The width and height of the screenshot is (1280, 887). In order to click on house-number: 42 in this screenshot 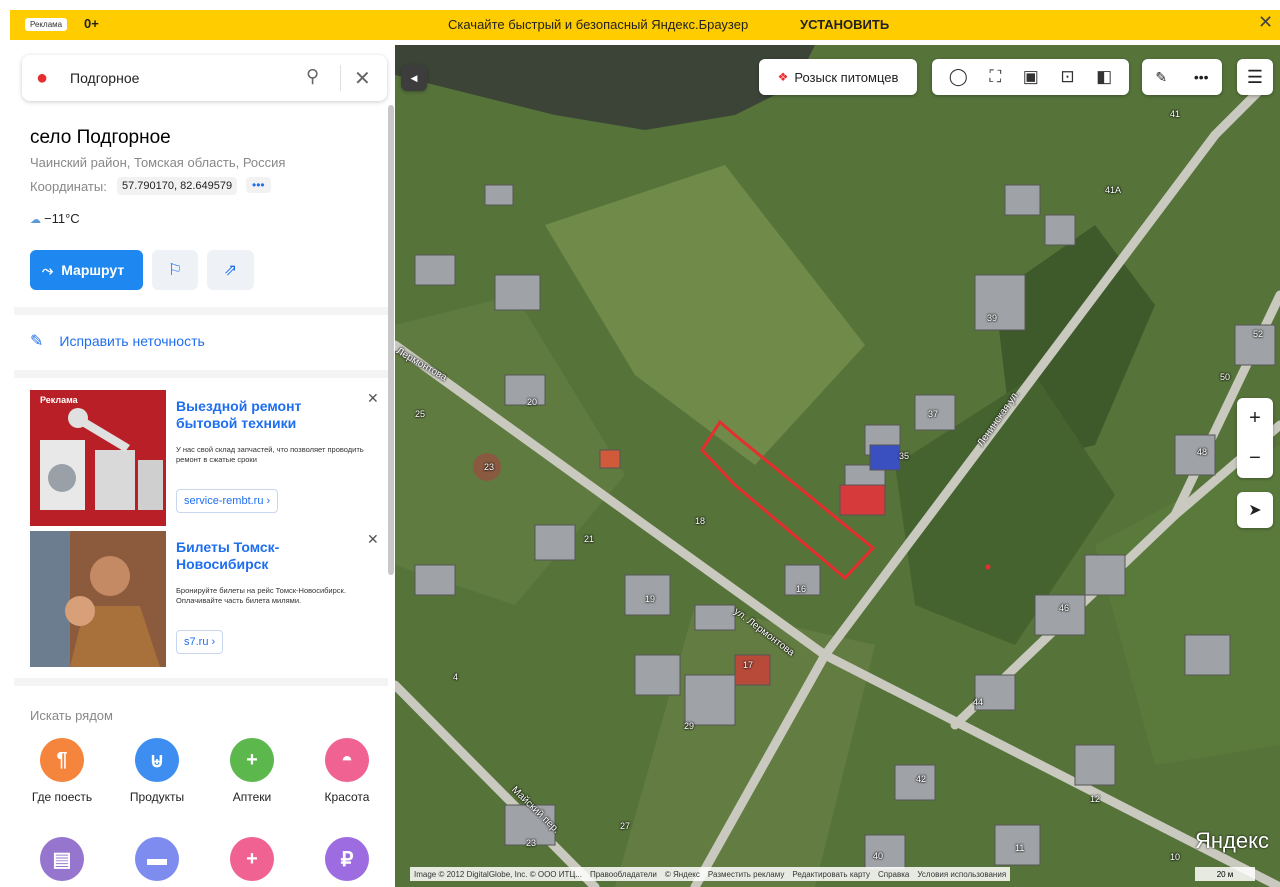, I will do `click(921, 779)`.